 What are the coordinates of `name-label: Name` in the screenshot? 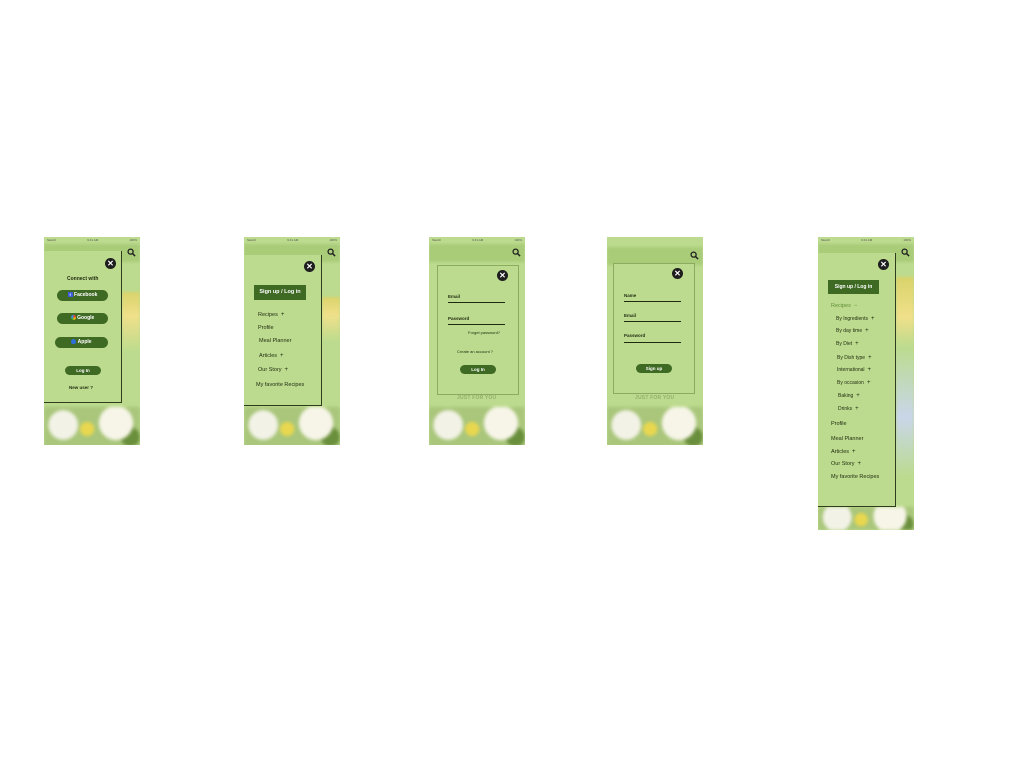 It's located at (630, 295).